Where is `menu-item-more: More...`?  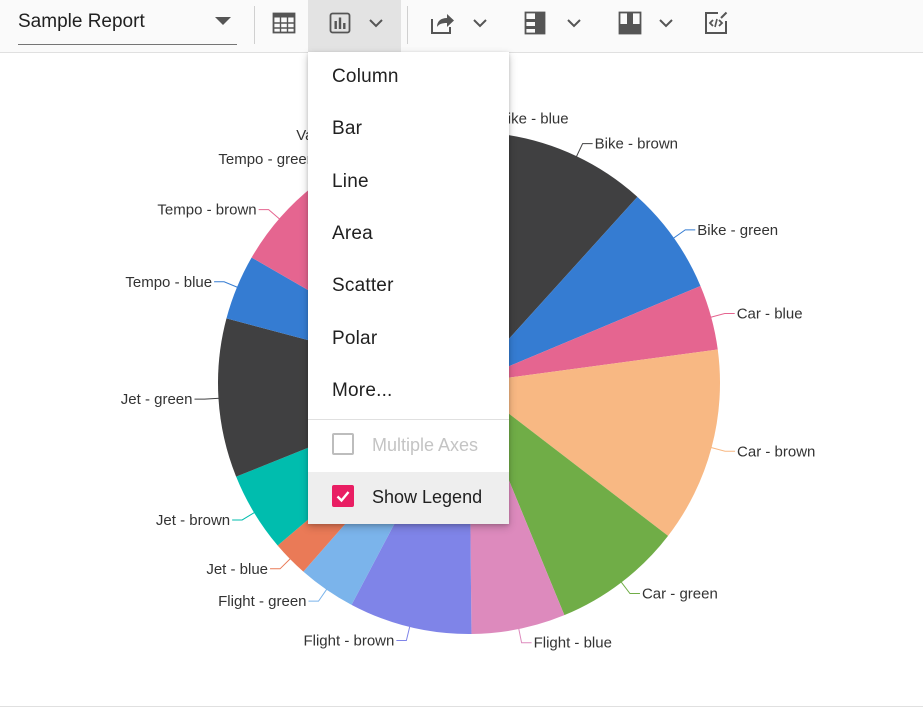 menu-item-more: More... is located at coordinates (408, 392).